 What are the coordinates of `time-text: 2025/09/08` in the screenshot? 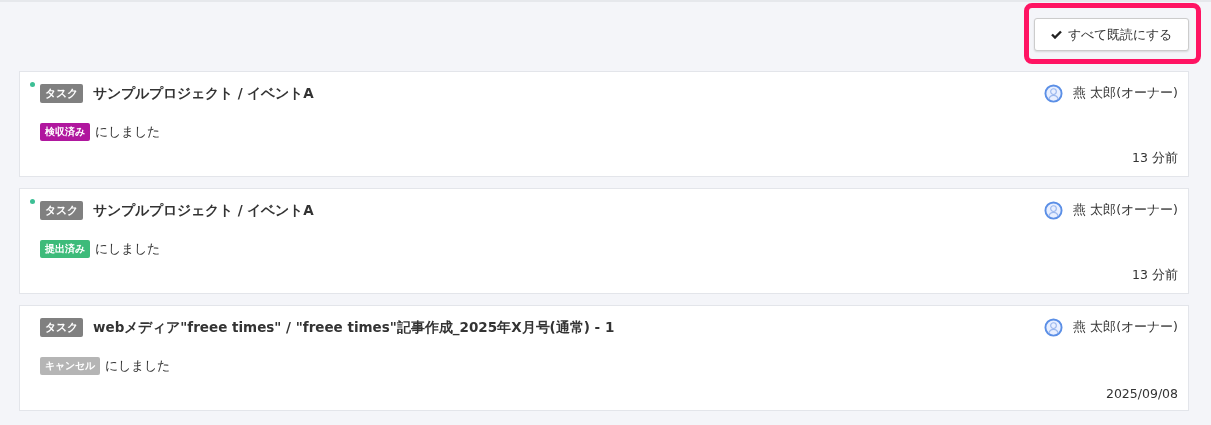 It's located at (1141, 393).